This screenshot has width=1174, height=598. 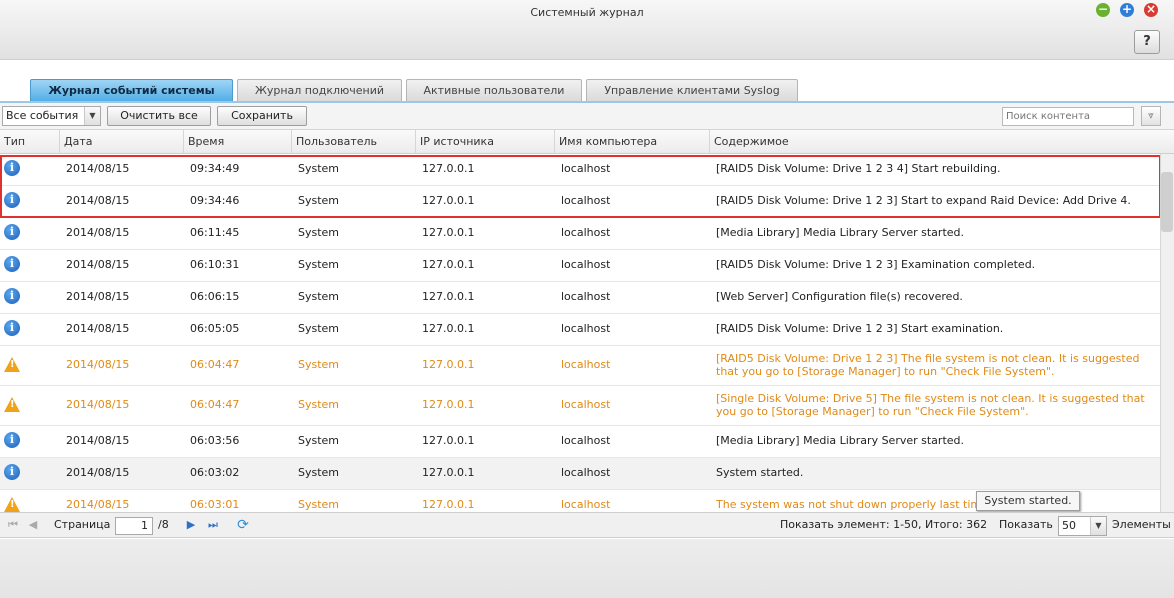 I want to click on items-label: Элементы, so click(x=1141, y=524).